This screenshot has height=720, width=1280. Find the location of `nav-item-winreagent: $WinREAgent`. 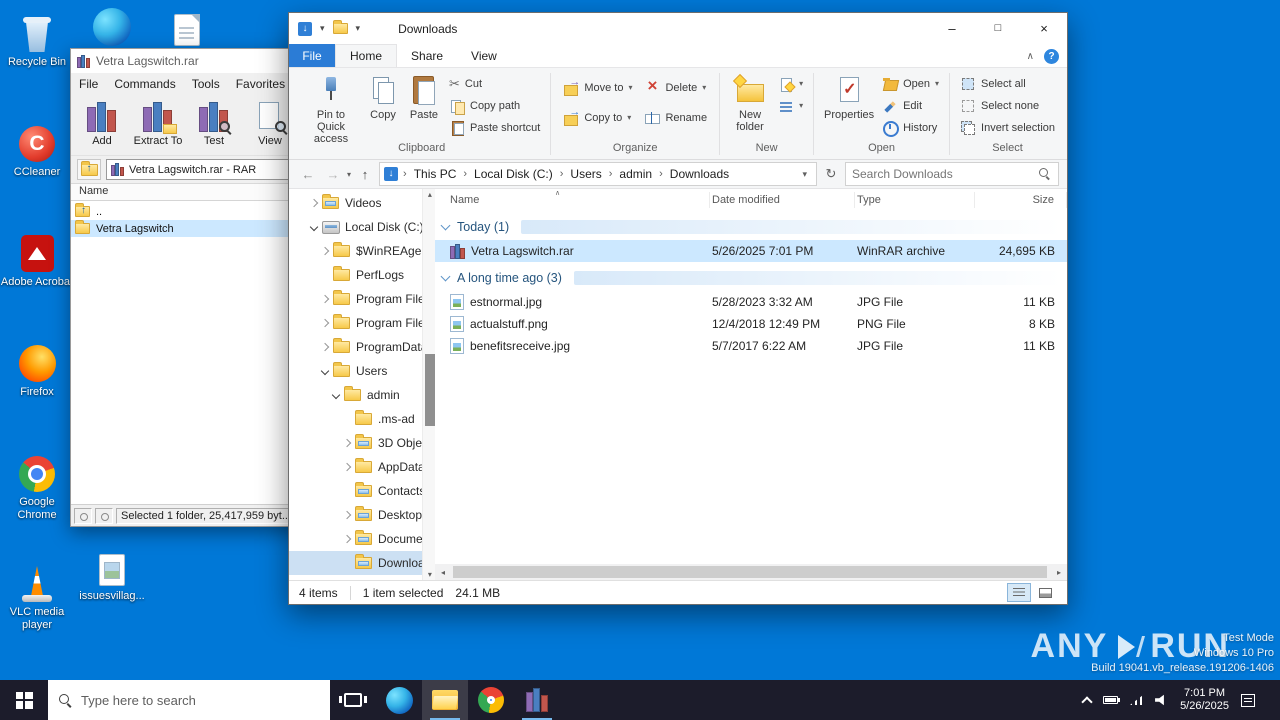

nav-item-winreagent: $WinREAgent is located at coordinates (355, 251).